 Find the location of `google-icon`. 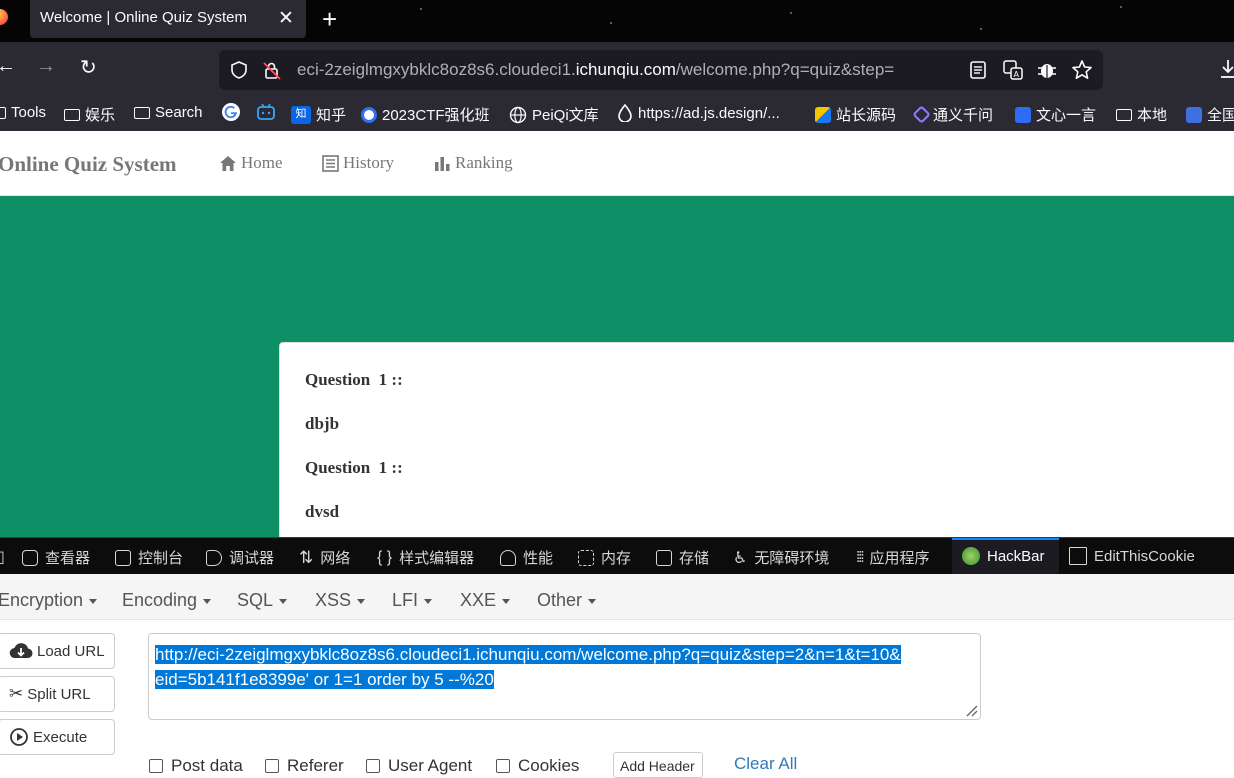

google-icon is located at coordinates (231, 112).